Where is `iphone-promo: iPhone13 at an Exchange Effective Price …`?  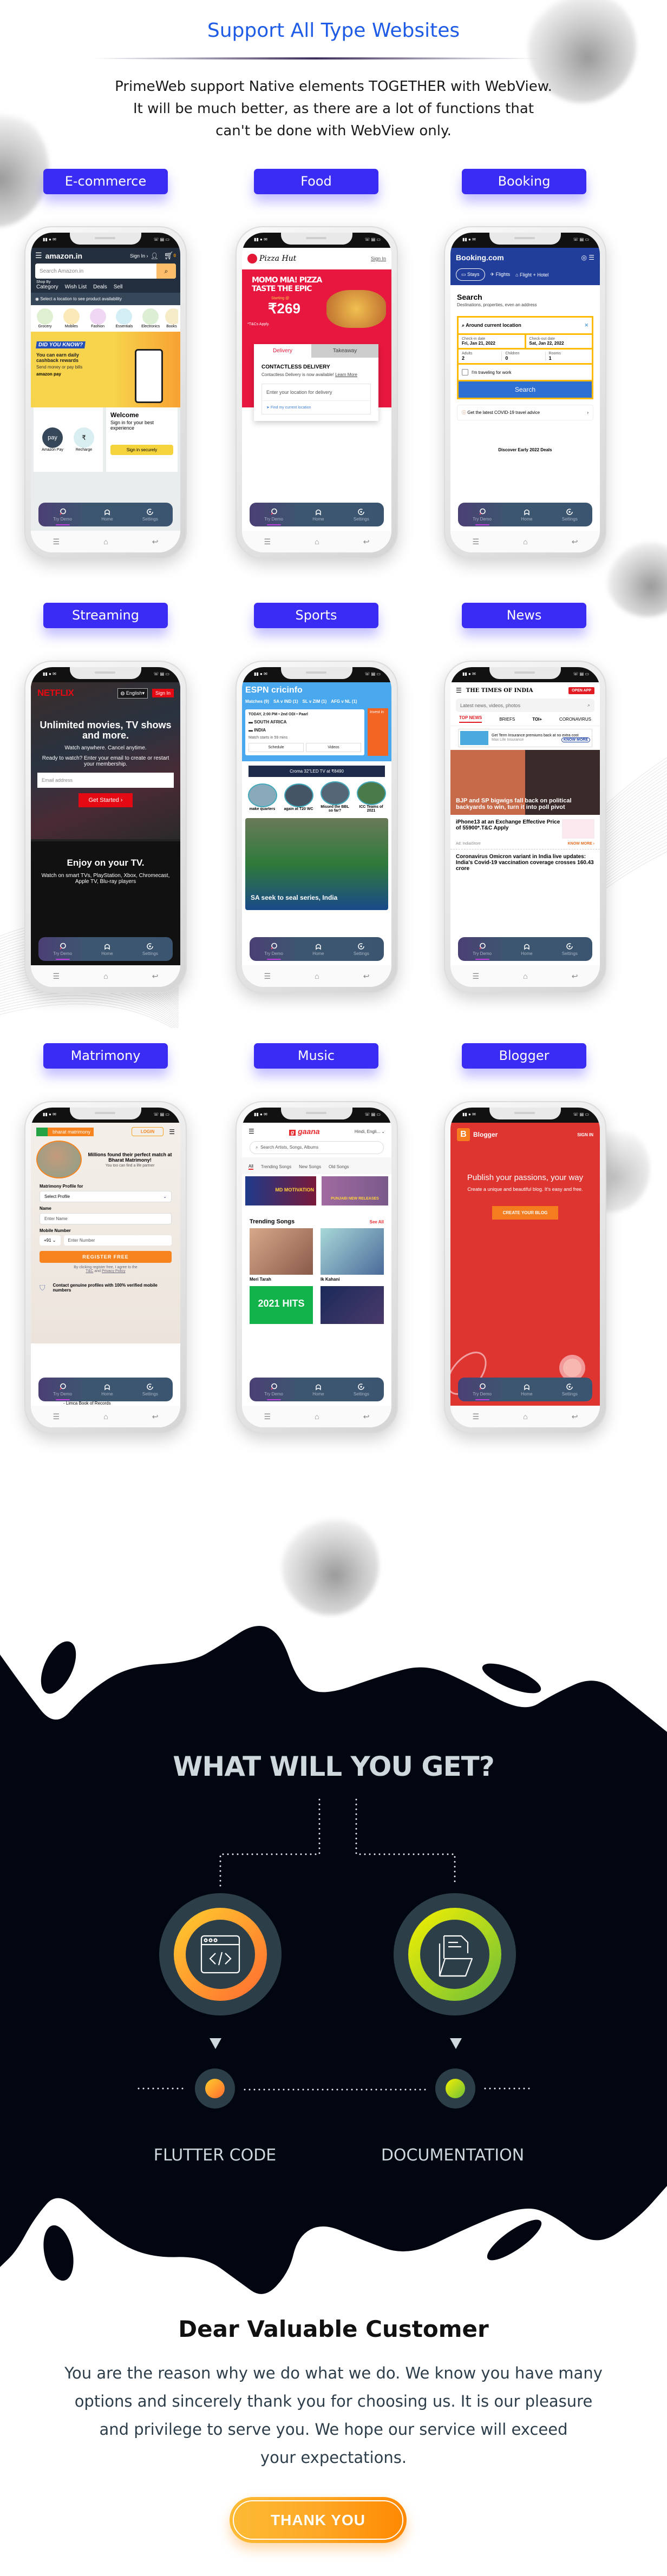
iphone-promo: iPhone13 at an Exchange Effective Price … is located at coordinates (525, 827).